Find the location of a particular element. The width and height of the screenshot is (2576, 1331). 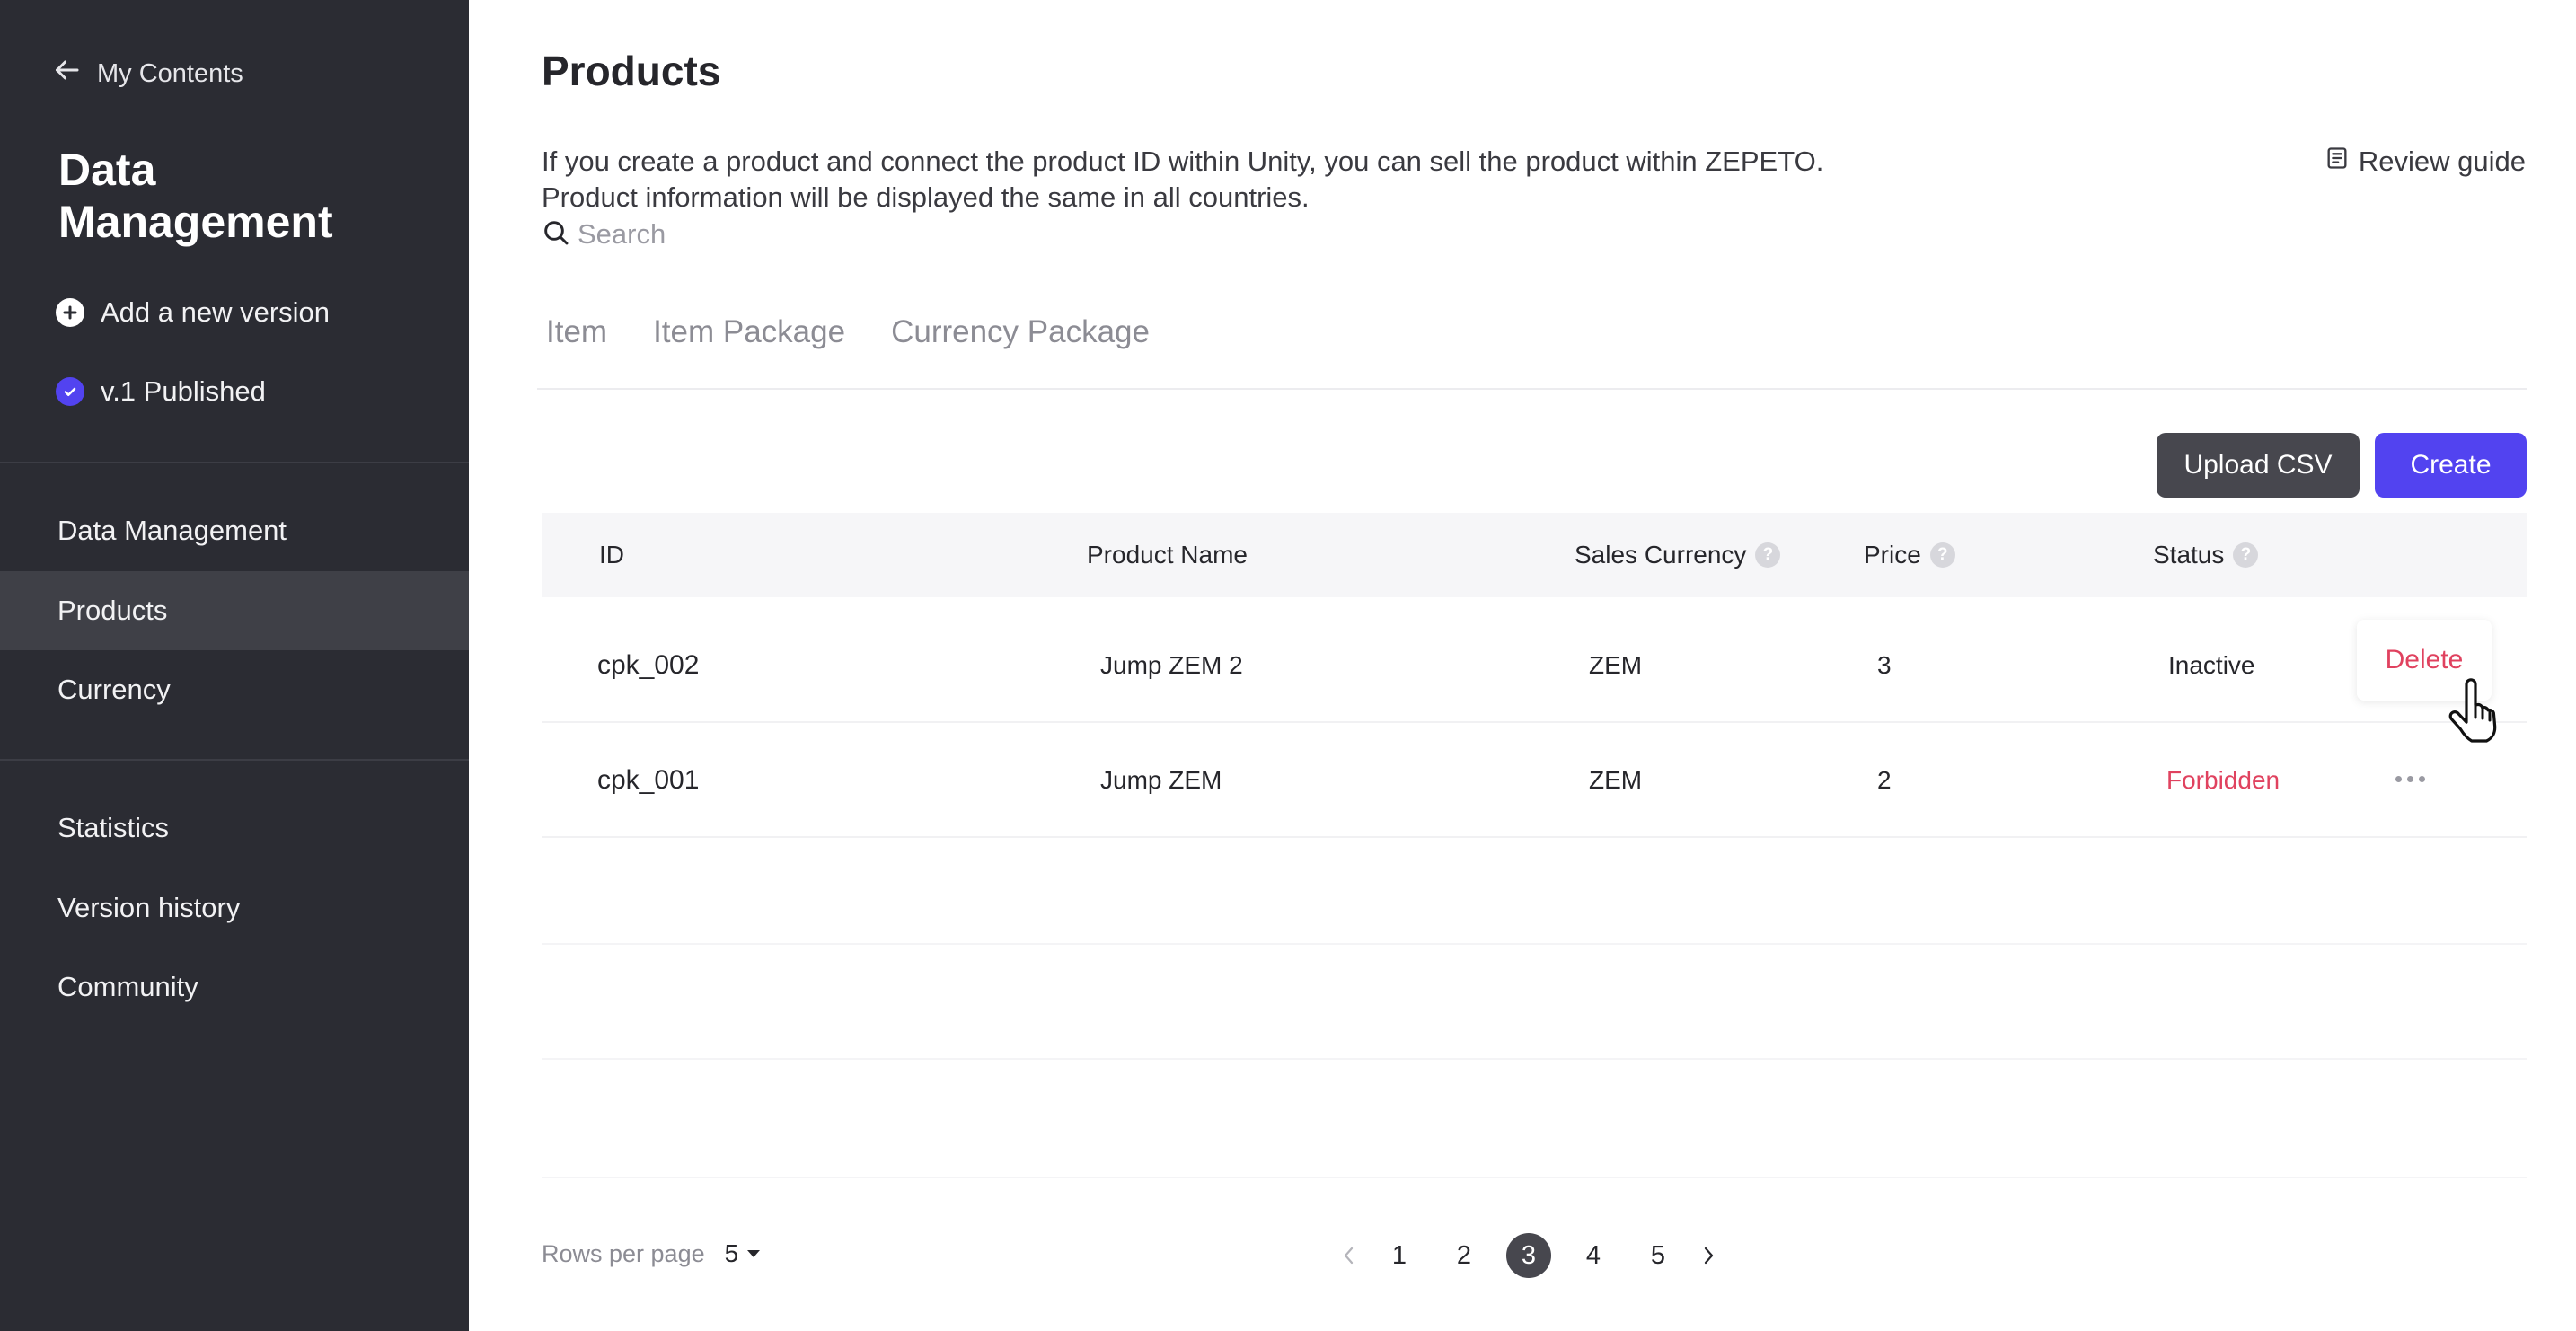

sidebar-title: Data Management is located at coordinates (195, 196).